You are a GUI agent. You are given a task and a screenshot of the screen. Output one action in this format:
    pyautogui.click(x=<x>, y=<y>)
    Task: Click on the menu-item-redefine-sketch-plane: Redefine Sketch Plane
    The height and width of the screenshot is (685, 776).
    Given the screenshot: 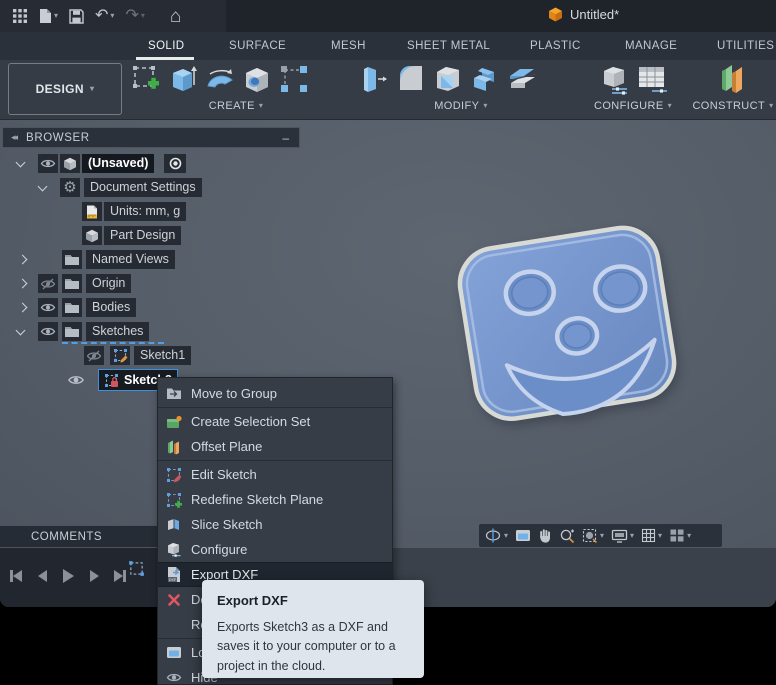 What is the action you would take?
    pyautogui.click(x=275, y=499)
    